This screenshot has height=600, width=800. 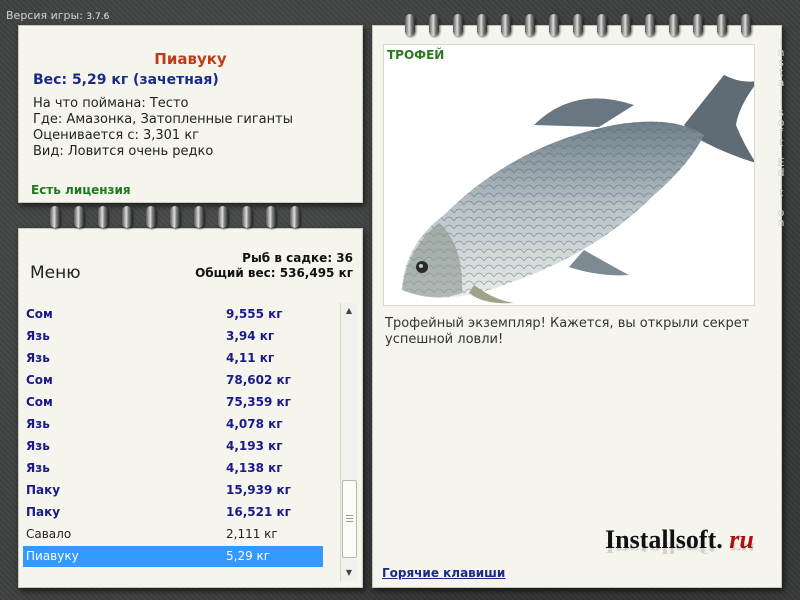 I want to click on row-fish-name: Пиавуку, so click(x=52, y=556).